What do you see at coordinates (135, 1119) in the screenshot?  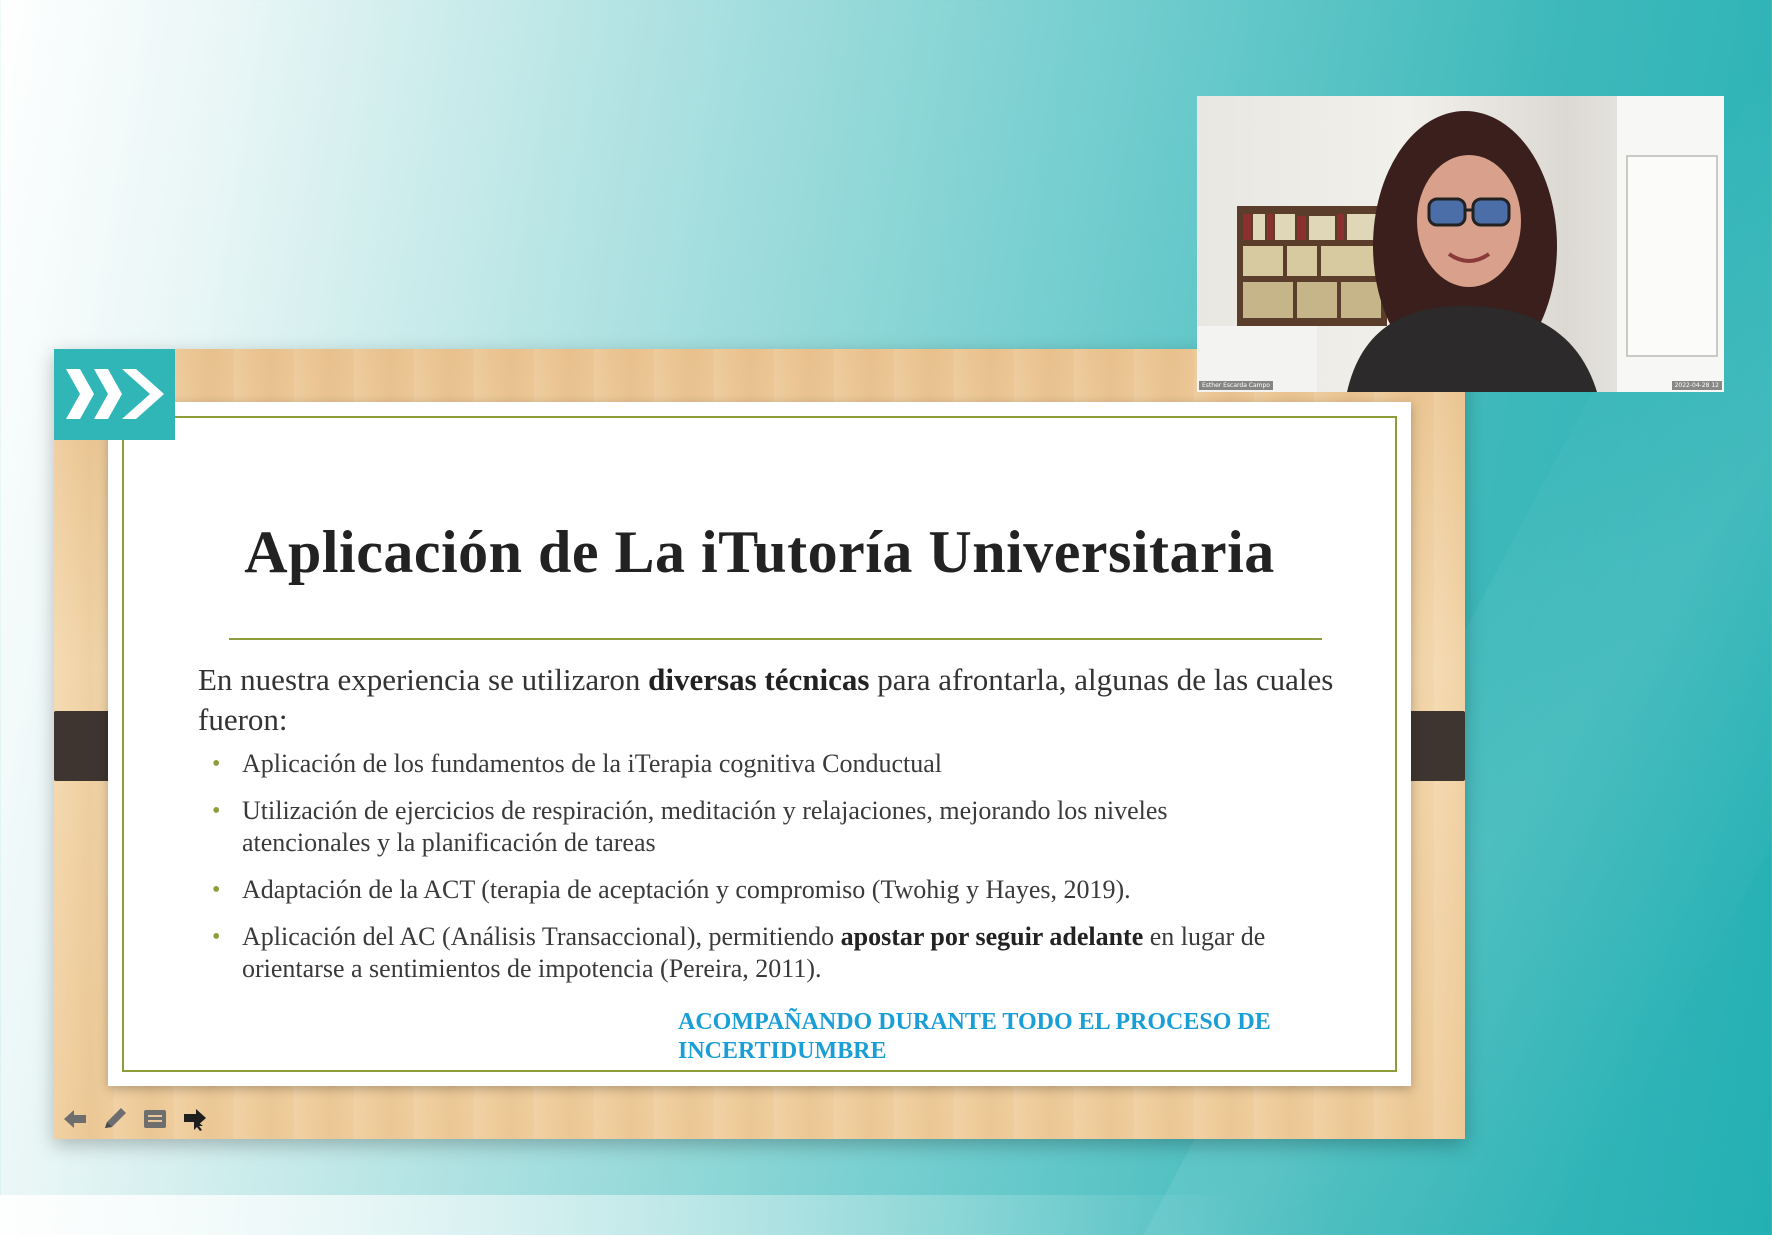 I see `slide-toolbar` at bounding box center [135, 1119].